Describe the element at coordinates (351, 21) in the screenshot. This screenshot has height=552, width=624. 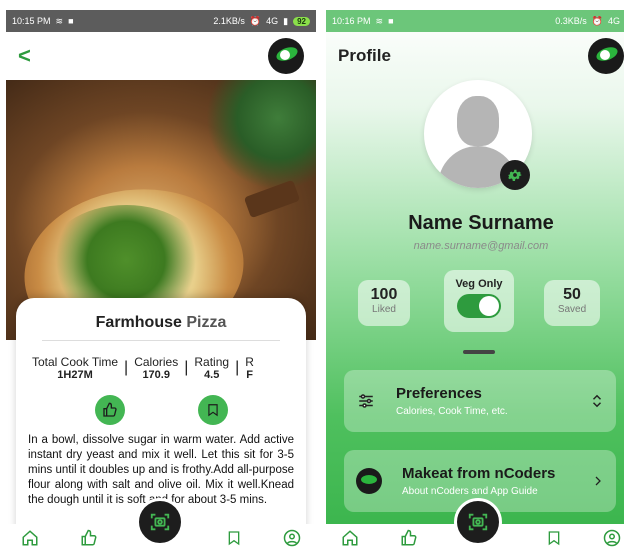
I see `status-time: 10:16 PM` at that location.